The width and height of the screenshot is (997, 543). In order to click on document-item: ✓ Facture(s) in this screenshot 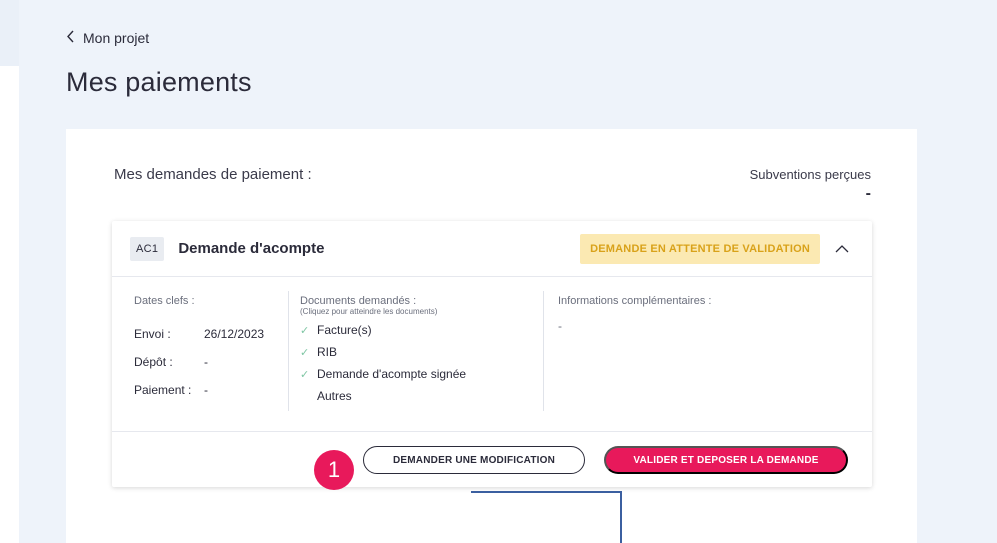, I will do `click(422, 330)`.